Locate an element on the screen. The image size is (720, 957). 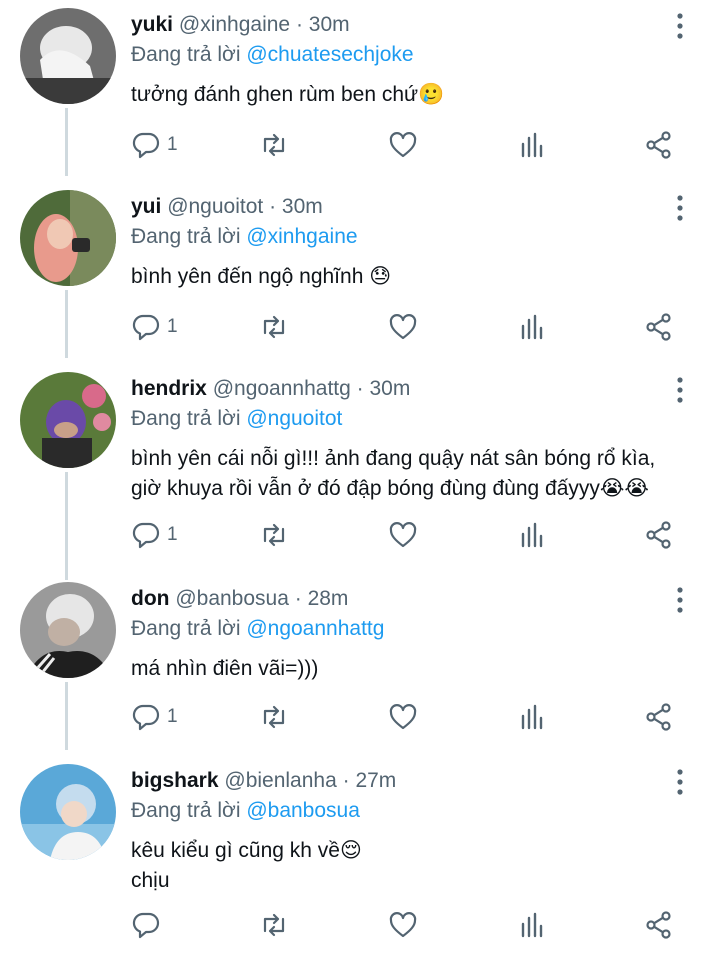
tweet-header: yuki @xinhgaine · 30m is located at coordinates (240, 25).